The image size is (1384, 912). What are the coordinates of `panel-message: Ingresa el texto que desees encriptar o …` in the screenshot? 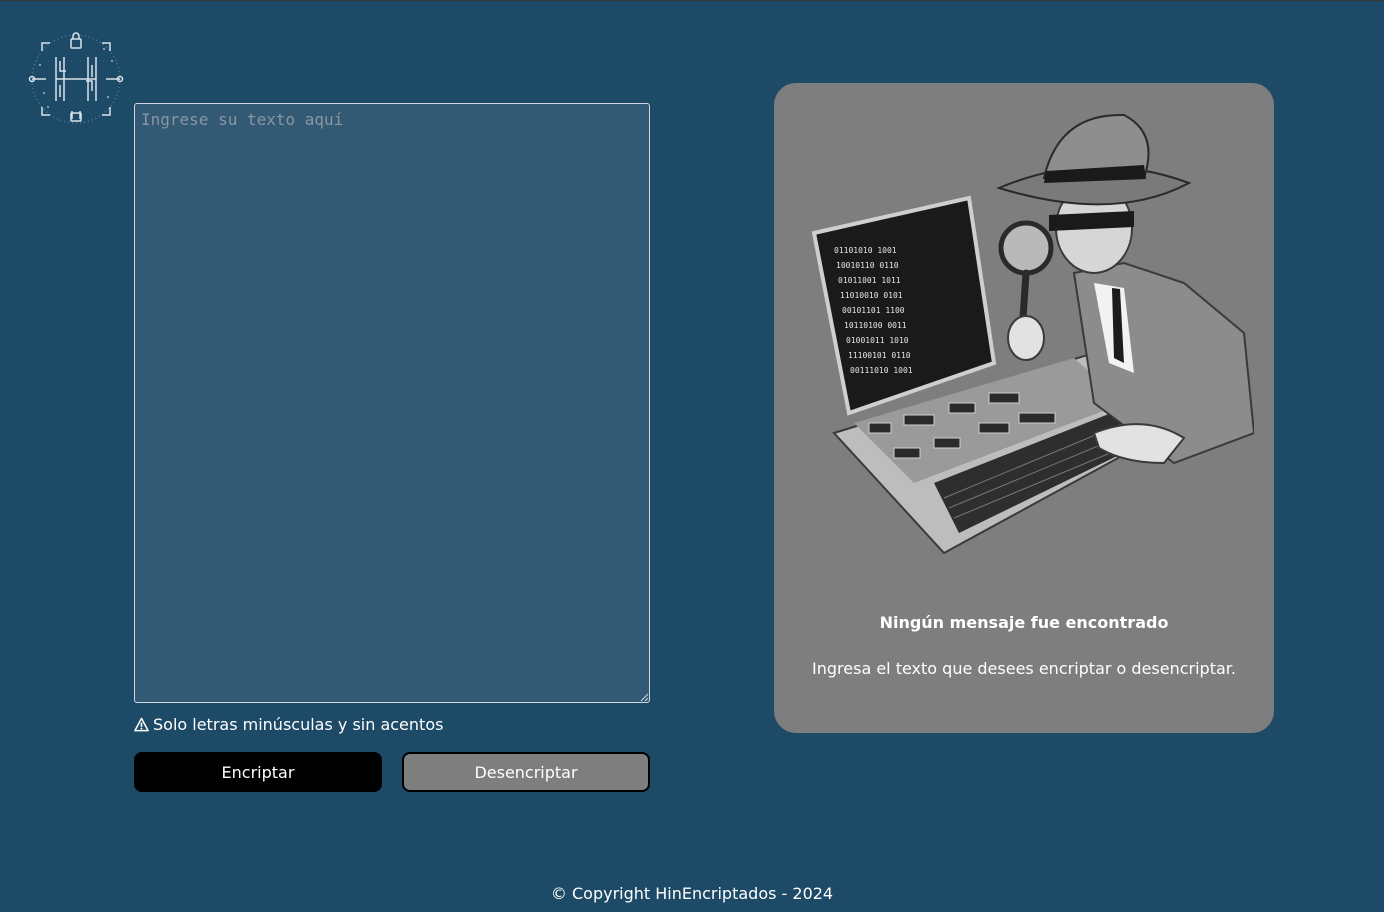 It's located at (1024, 668).